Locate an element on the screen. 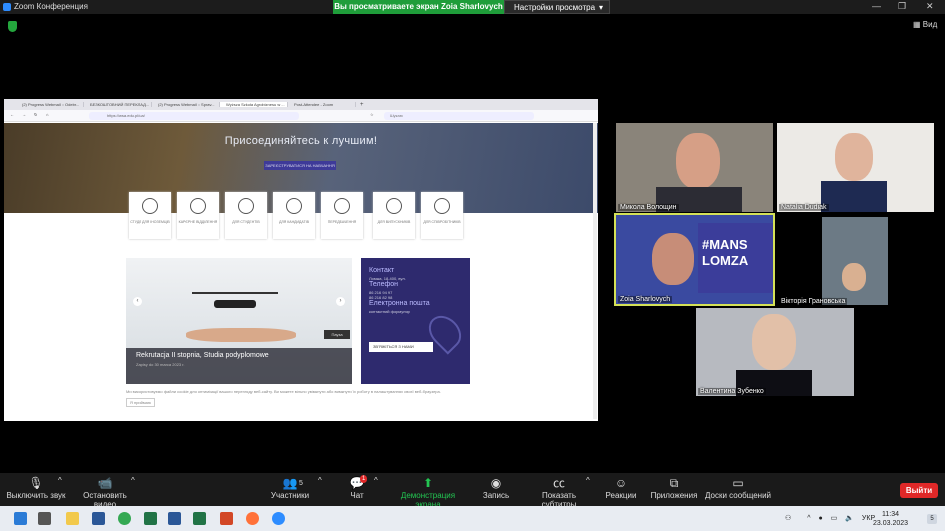  video-options-chevron-icon: ^ is located at coordinates (133, 480).